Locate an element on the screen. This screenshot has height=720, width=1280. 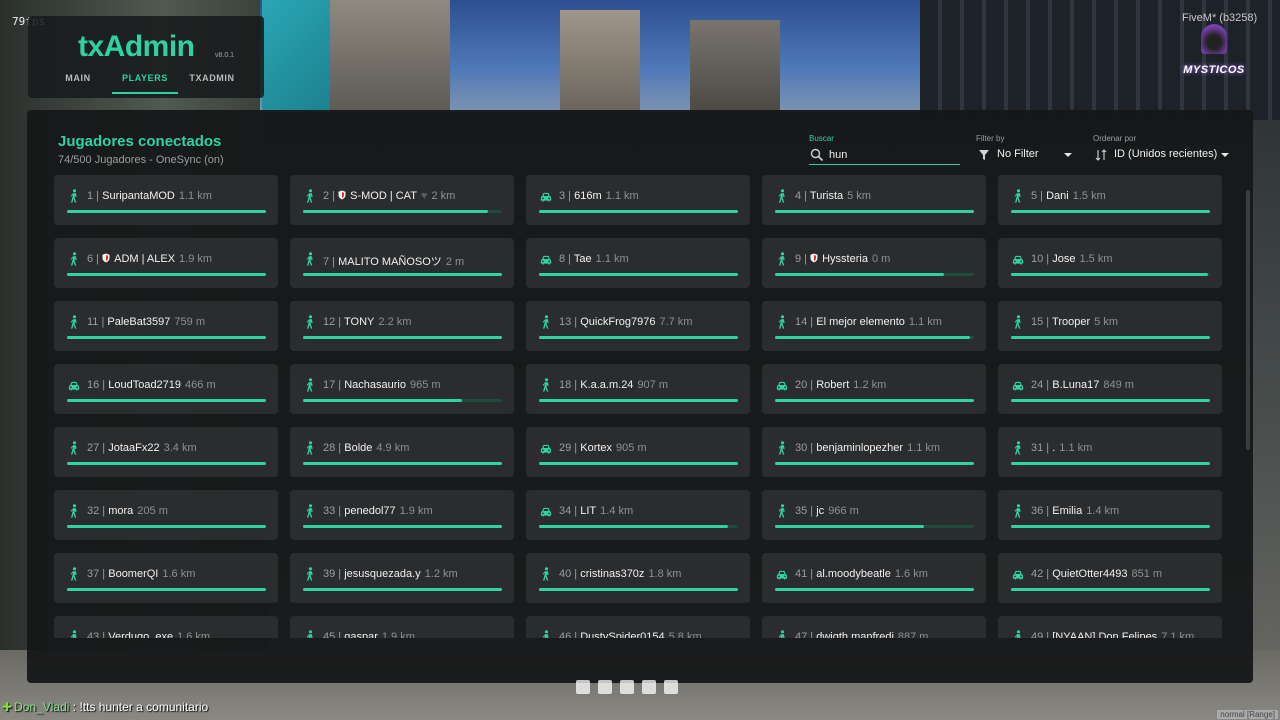
player-card: 14 | El mejor elemento 1.1 km is located at coordinates (874, 326).